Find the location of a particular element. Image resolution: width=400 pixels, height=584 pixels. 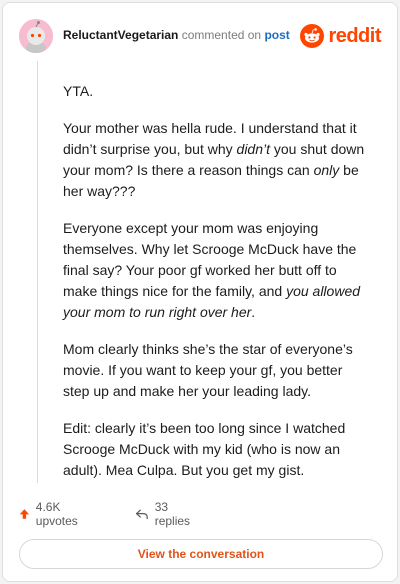

view-conversation-button: View the conversation is located at coordinates (201, 554).